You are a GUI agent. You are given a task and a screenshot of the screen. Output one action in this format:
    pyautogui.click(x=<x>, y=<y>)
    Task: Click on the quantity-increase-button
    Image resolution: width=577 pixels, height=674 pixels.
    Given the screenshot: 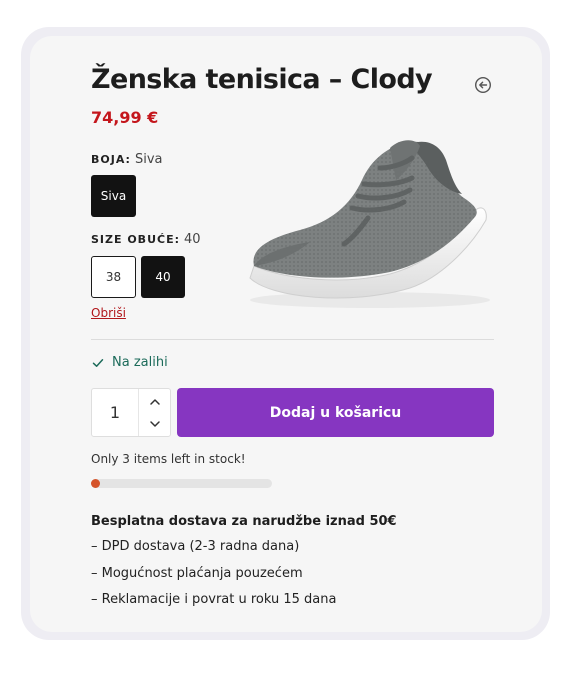 What is the action you would take?
    pyautogui.click(x=155, y=401)
    